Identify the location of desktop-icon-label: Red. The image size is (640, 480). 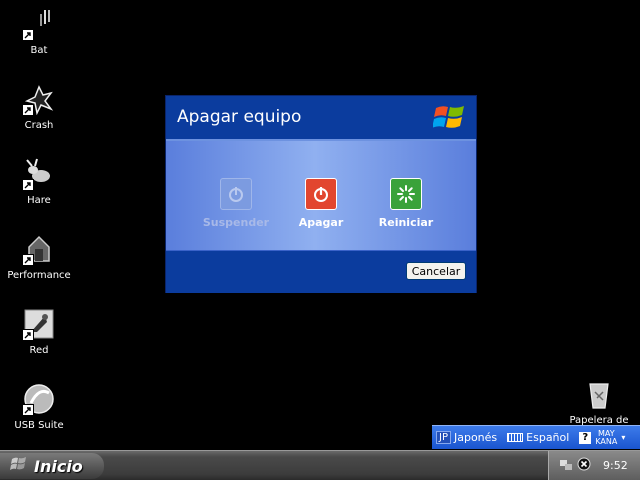
(39, 350).